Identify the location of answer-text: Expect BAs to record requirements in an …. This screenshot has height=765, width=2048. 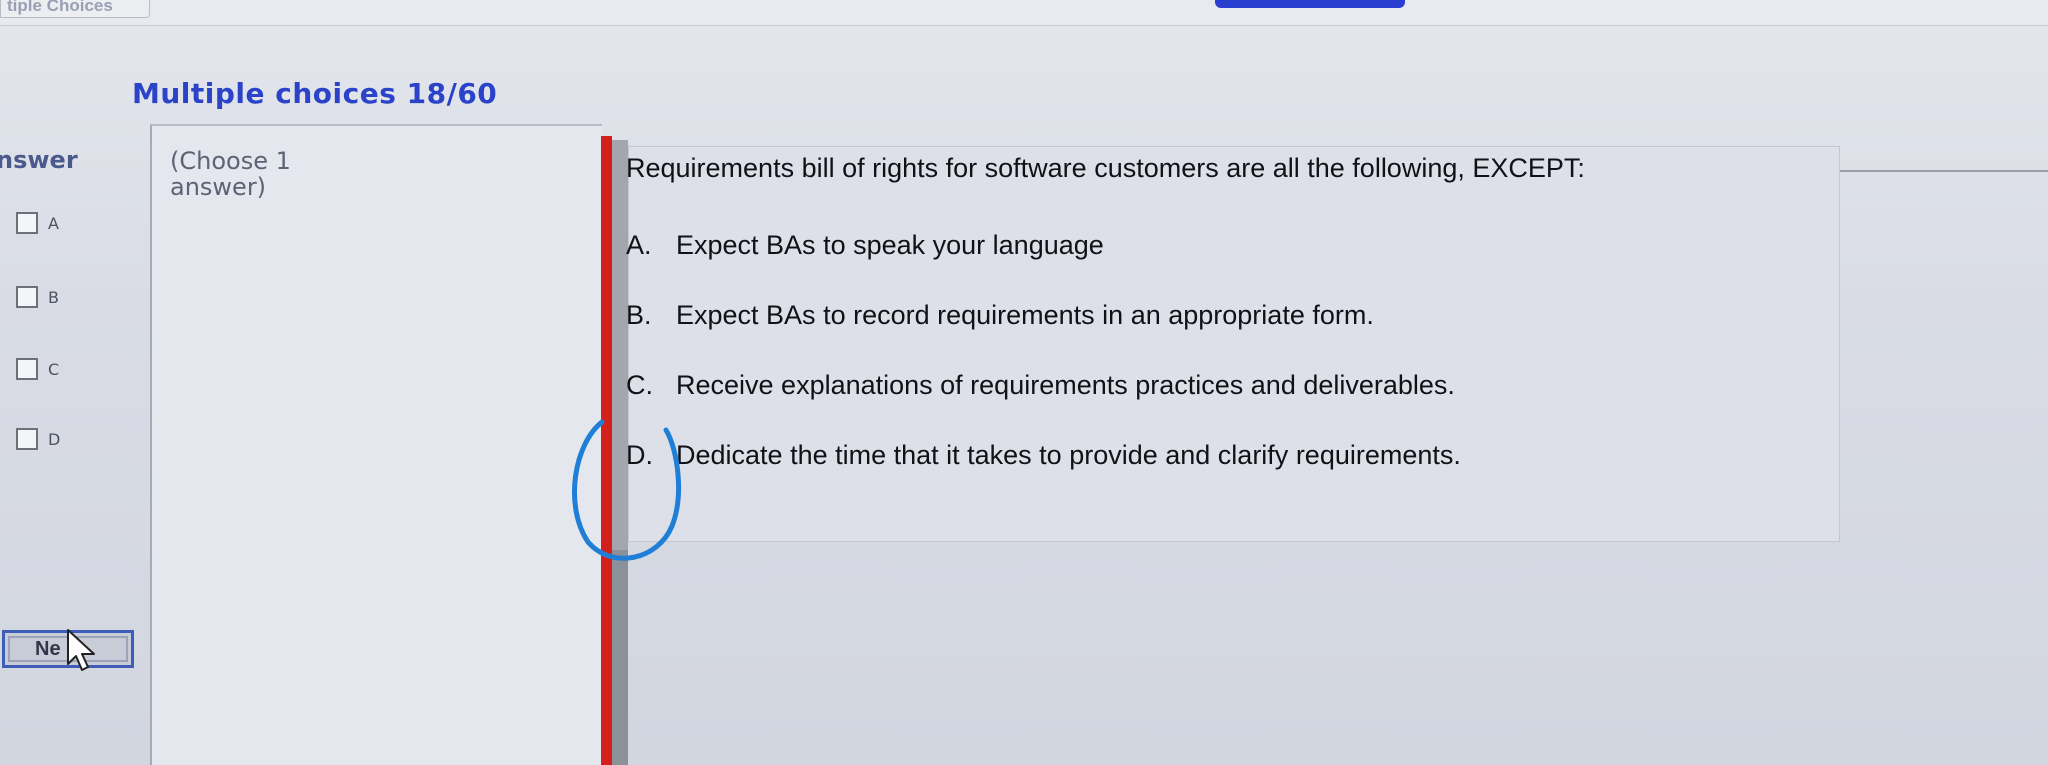
(1025, 315).